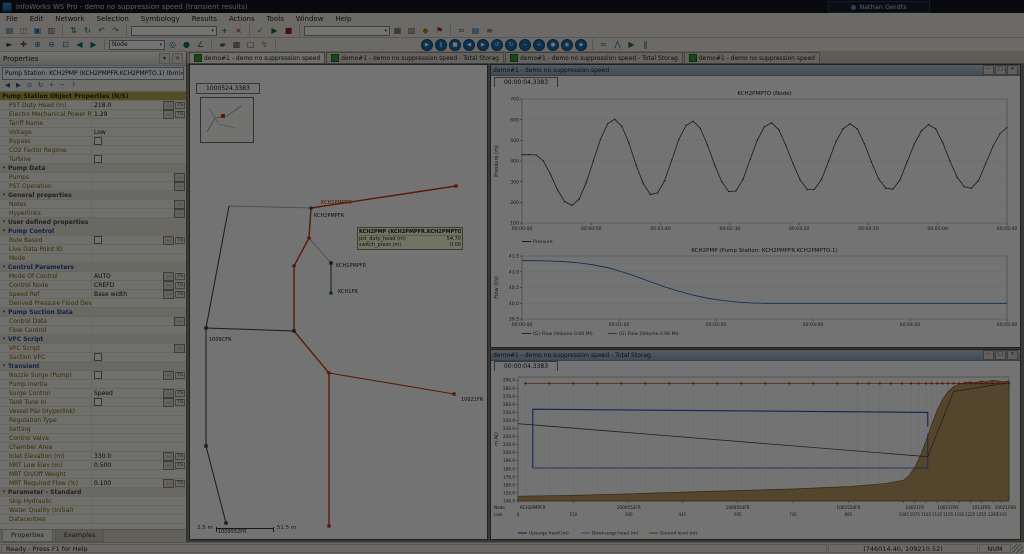 The image size is (1024, 554). What do you see at coordinates (93, 357) in the screenshot?
I see `property-row-suction-vfc: Suction VFC` at bounding box center [93, 357].